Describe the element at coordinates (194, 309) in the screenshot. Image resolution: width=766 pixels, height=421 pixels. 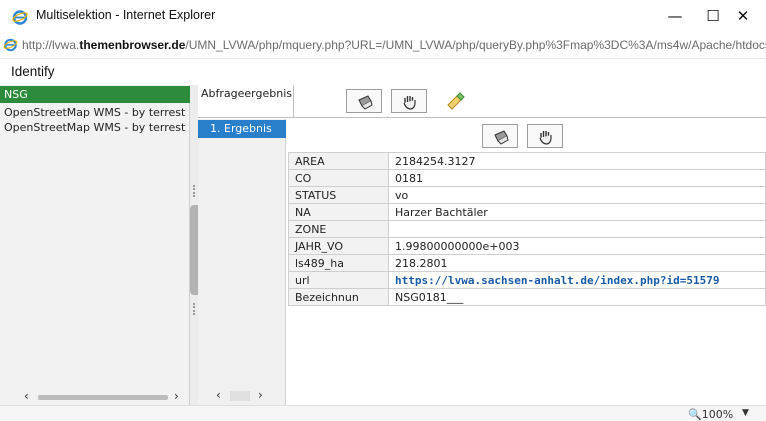
I see `splitter-grip-bottom` at that location.